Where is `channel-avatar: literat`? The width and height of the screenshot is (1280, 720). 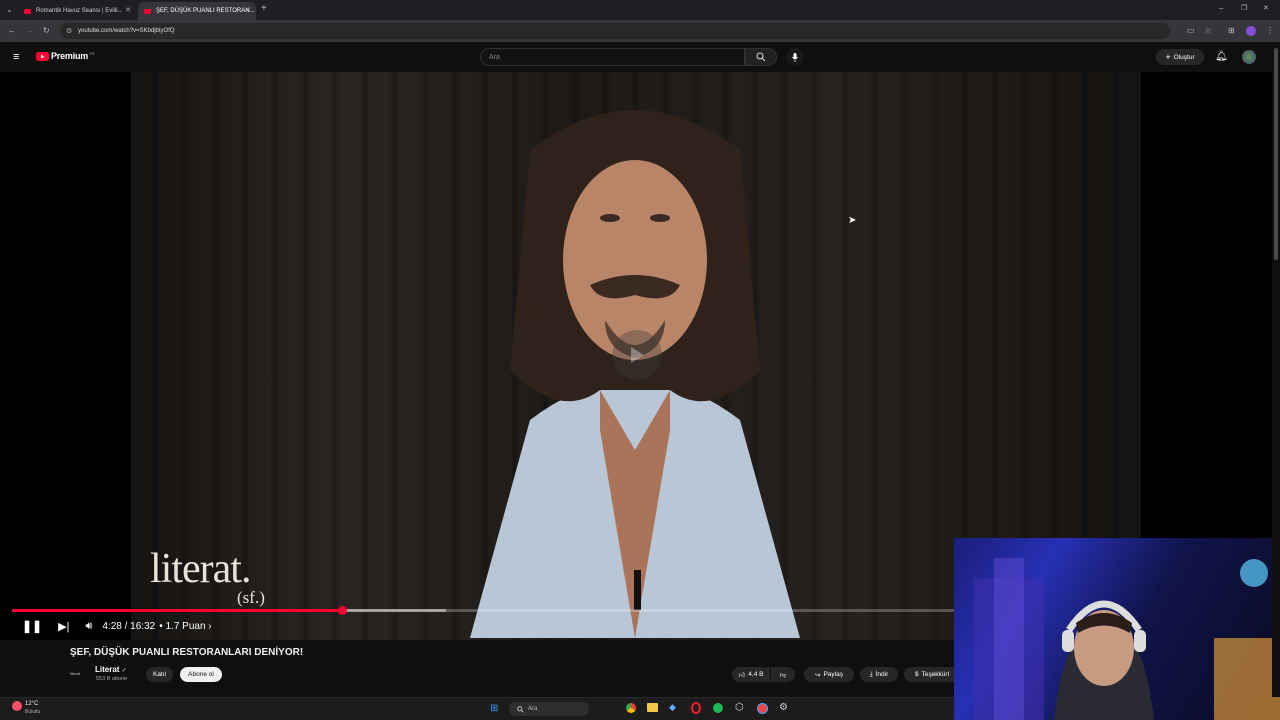 channel-avatar: literat is located at coordinates (79, 673).